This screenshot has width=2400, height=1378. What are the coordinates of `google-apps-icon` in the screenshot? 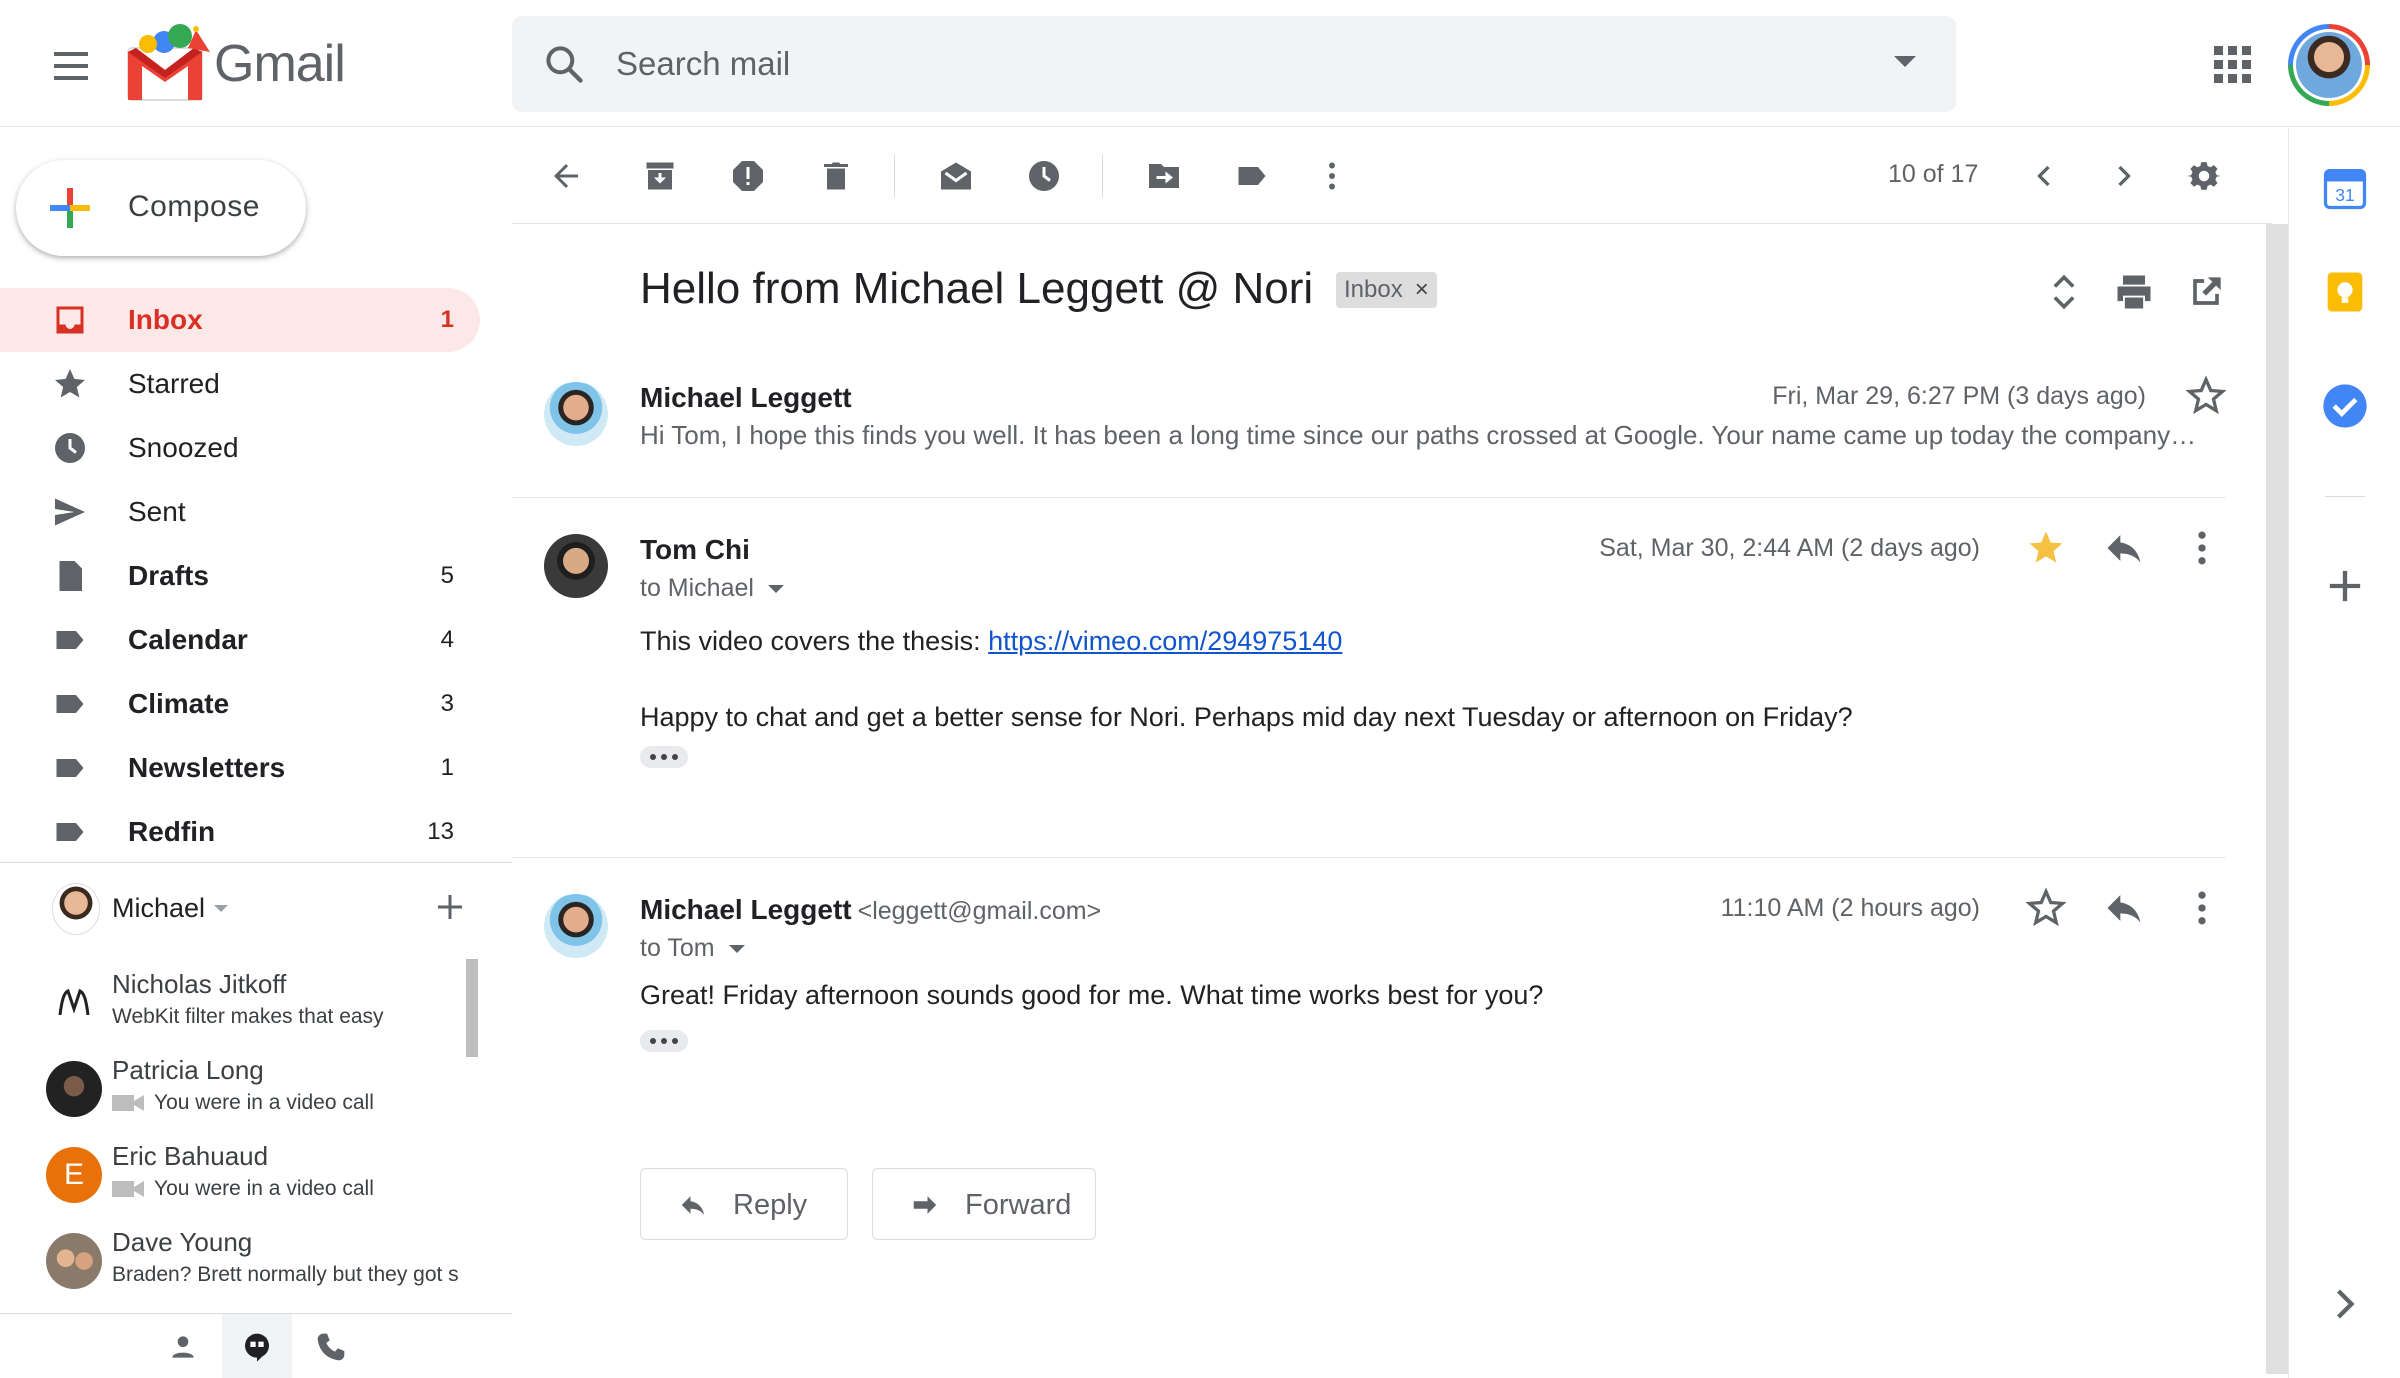 It's located at (2232, 64).